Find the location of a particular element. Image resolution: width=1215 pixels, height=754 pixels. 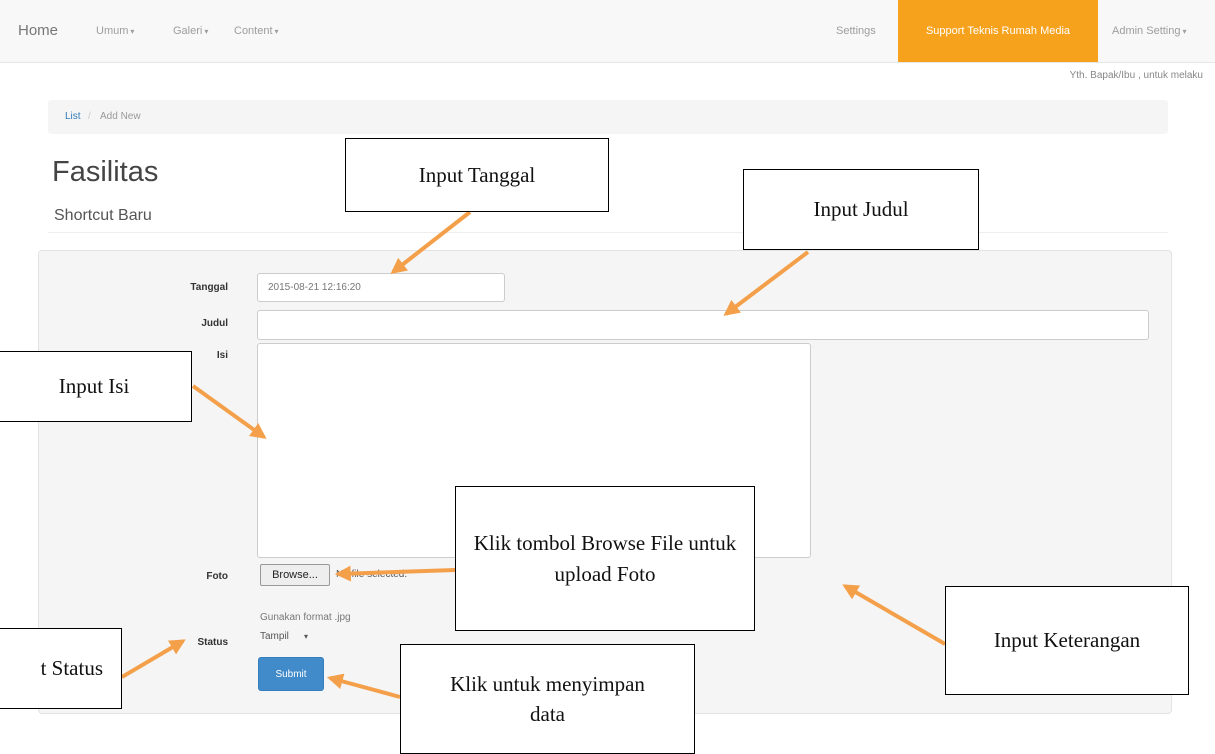

nav-menu-content-label: Content is located at coordinates (253, 31).